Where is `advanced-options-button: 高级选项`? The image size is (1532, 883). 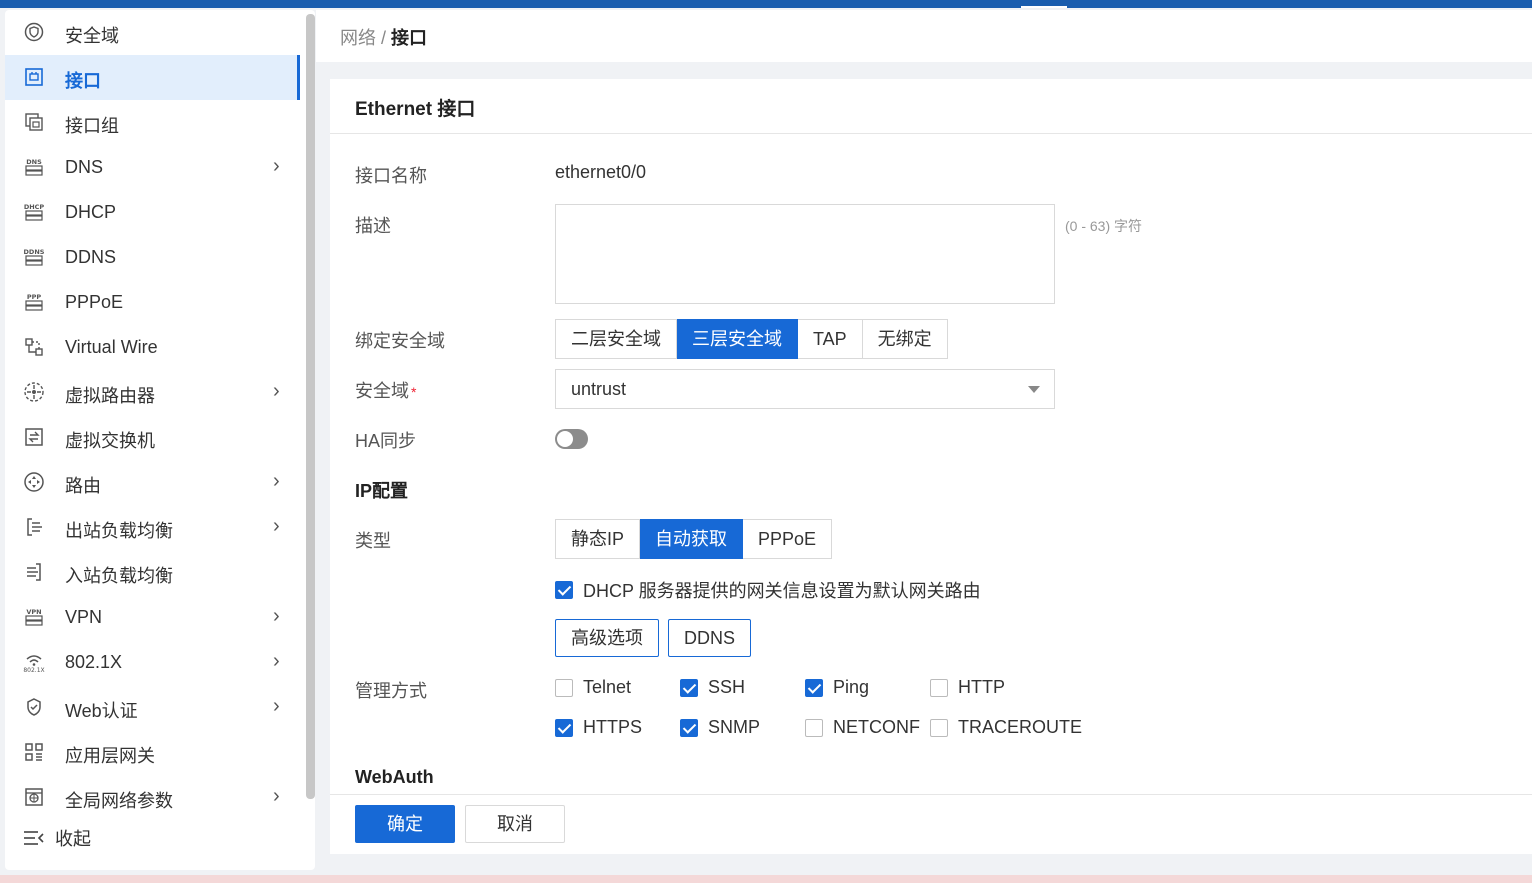 advanced-options-button: 高级选项 is located at coordinates (607, 638).